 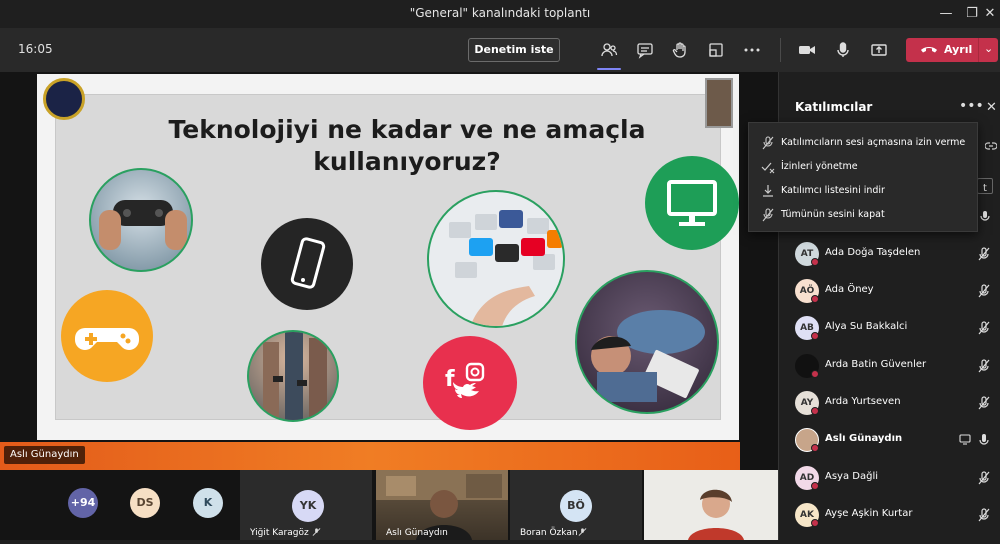 I want to click on menu-item-label: Katılımcıların sesi açmasına izin verme, so click(x=873, y=142).